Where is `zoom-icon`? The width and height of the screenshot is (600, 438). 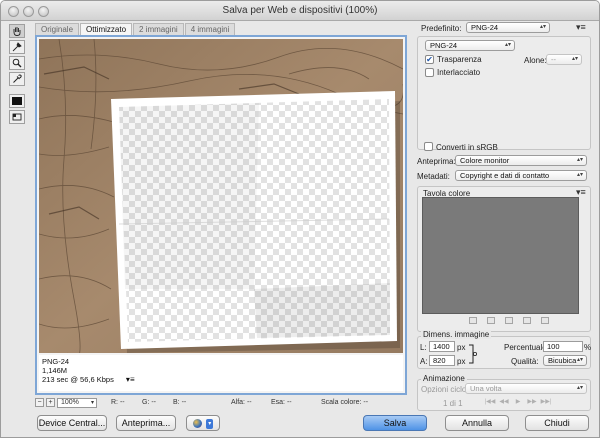 zoom-icon is located at coordinates (17, 63).